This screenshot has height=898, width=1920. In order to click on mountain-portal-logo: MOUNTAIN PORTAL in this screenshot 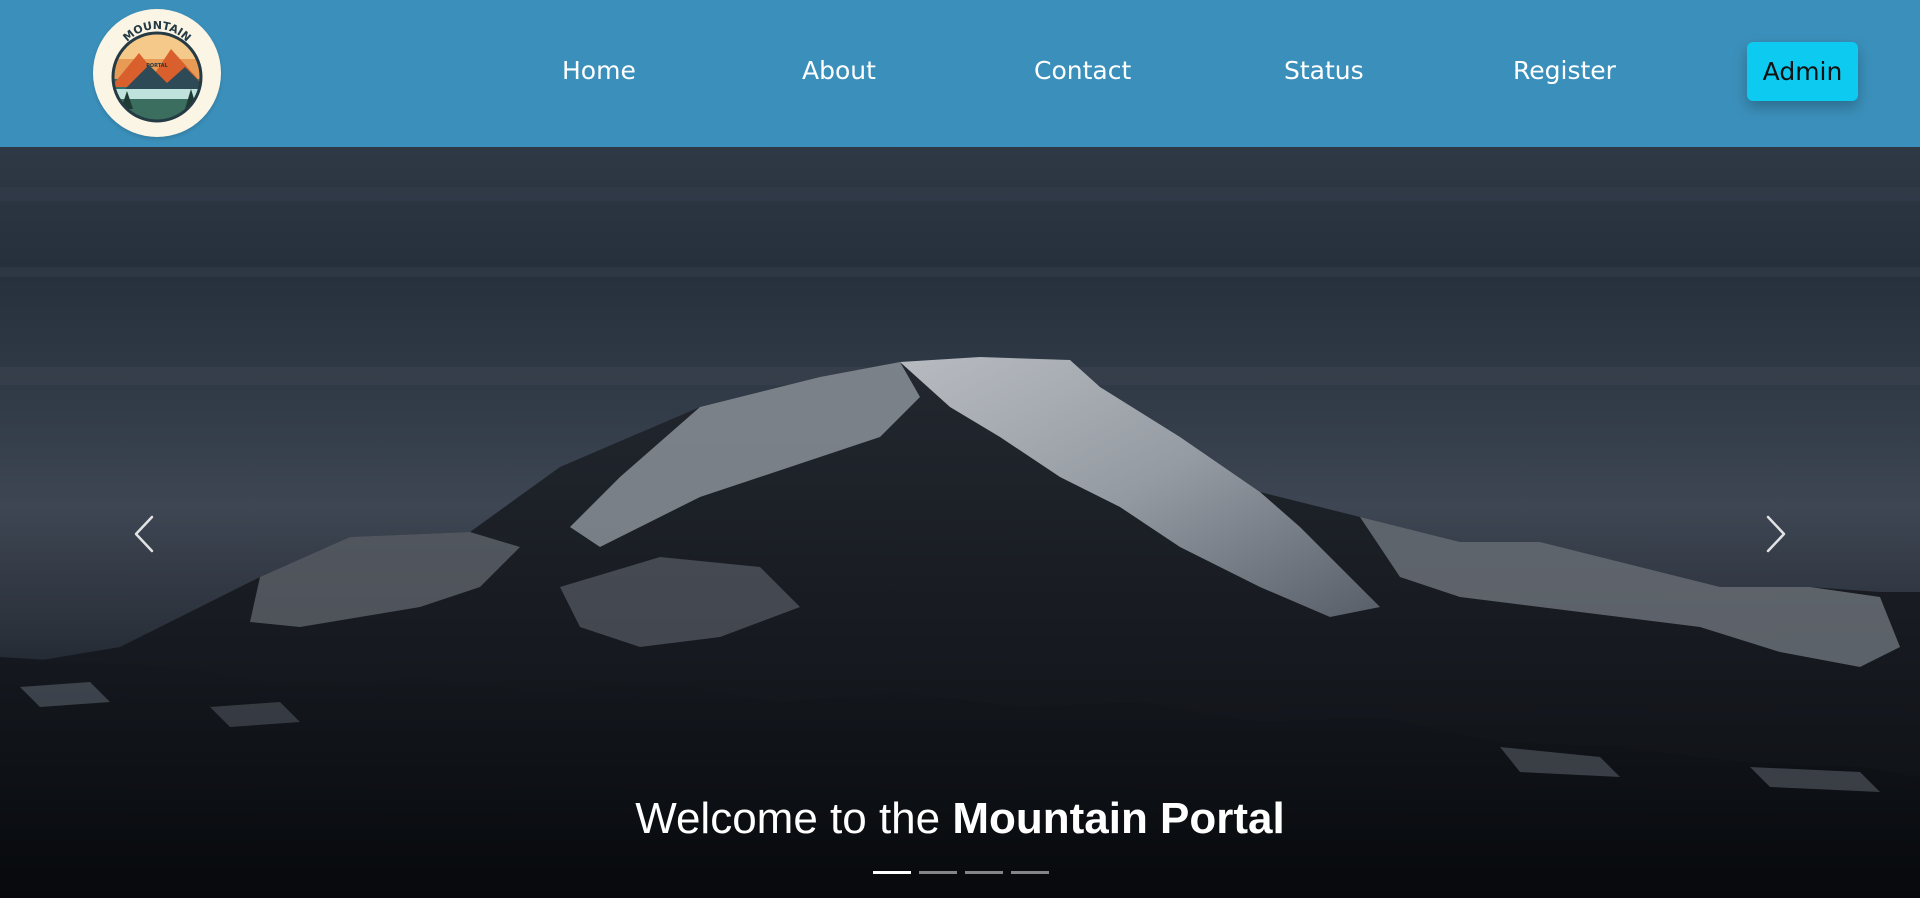, I will do `click(157, 73)`.